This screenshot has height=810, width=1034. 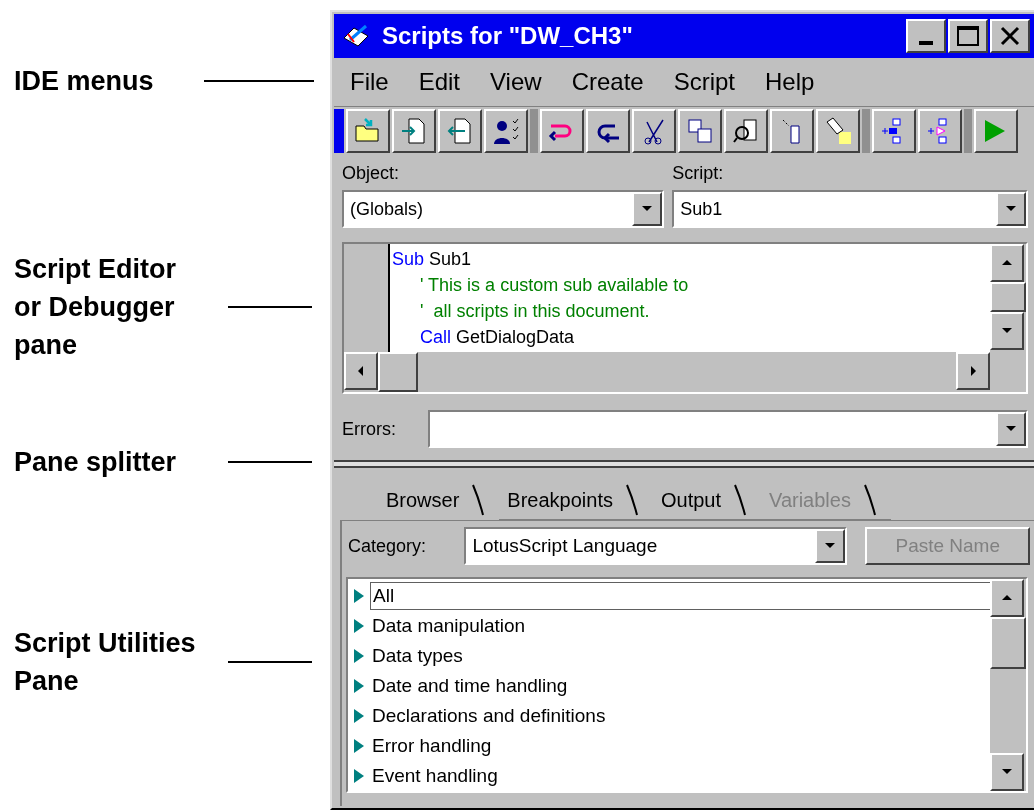 I want to click on minimize-button, so click(x=926, y=36).